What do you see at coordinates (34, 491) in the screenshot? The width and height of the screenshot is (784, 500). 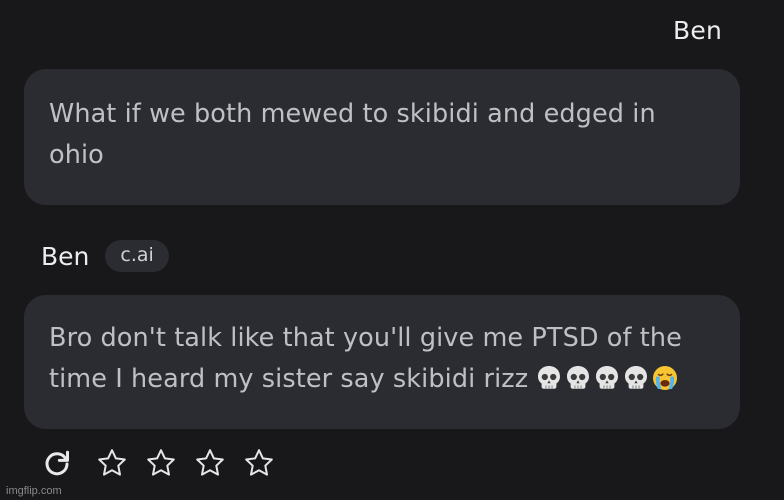 I see `watermark: imgflip.com` at bounding box center [34, 491].